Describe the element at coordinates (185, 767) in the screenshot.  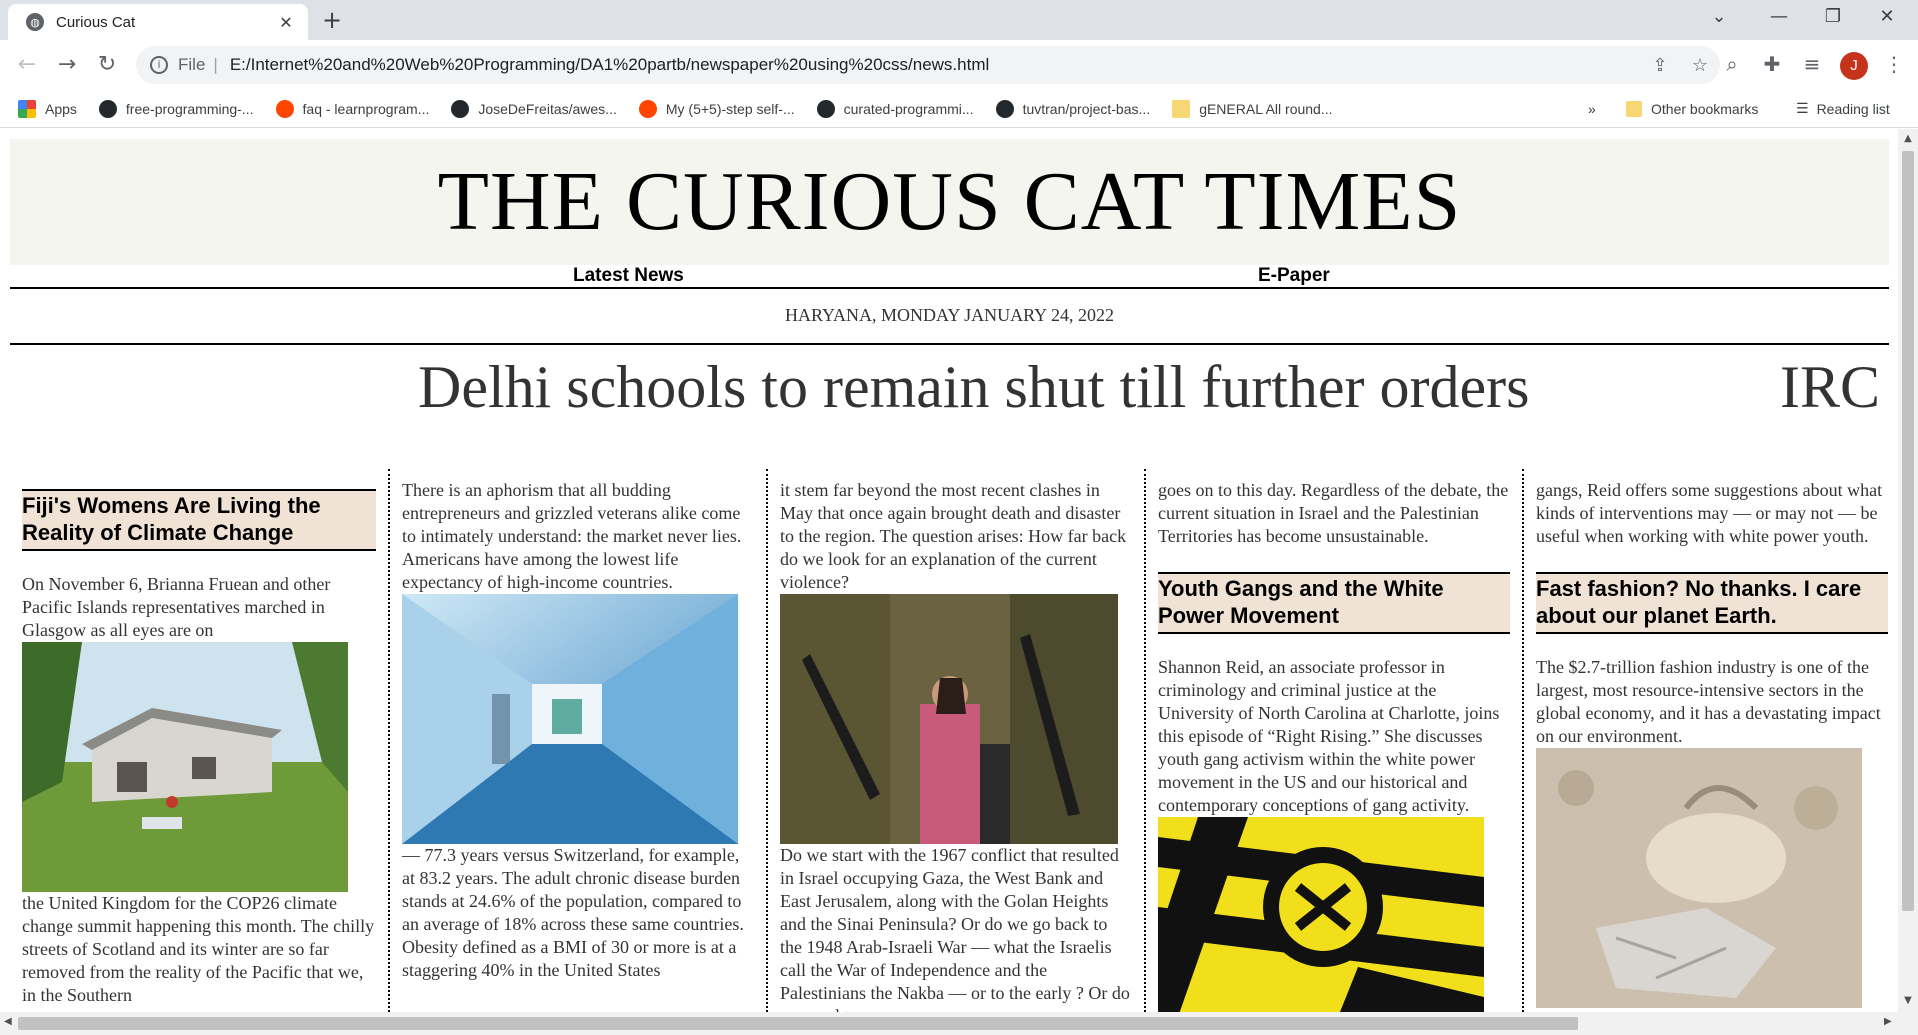
I see `fiji-house-photo` at that location.